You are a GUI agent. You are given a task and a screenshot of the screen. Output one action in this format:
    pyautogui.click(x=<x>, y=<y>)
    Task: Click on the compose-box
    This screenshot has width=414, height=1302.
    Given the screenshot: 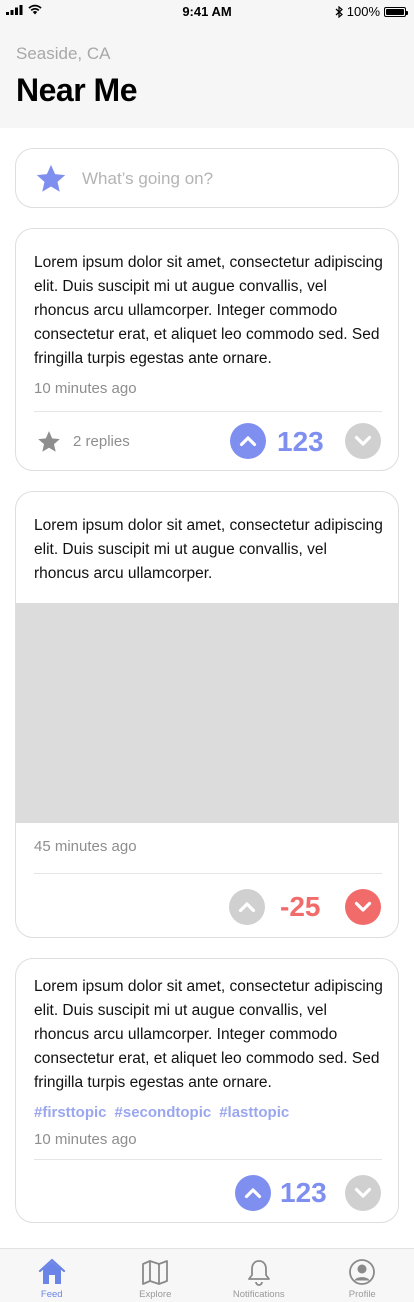 What is the action you would take?
    pyautogui.click(x=207, y=178)
    